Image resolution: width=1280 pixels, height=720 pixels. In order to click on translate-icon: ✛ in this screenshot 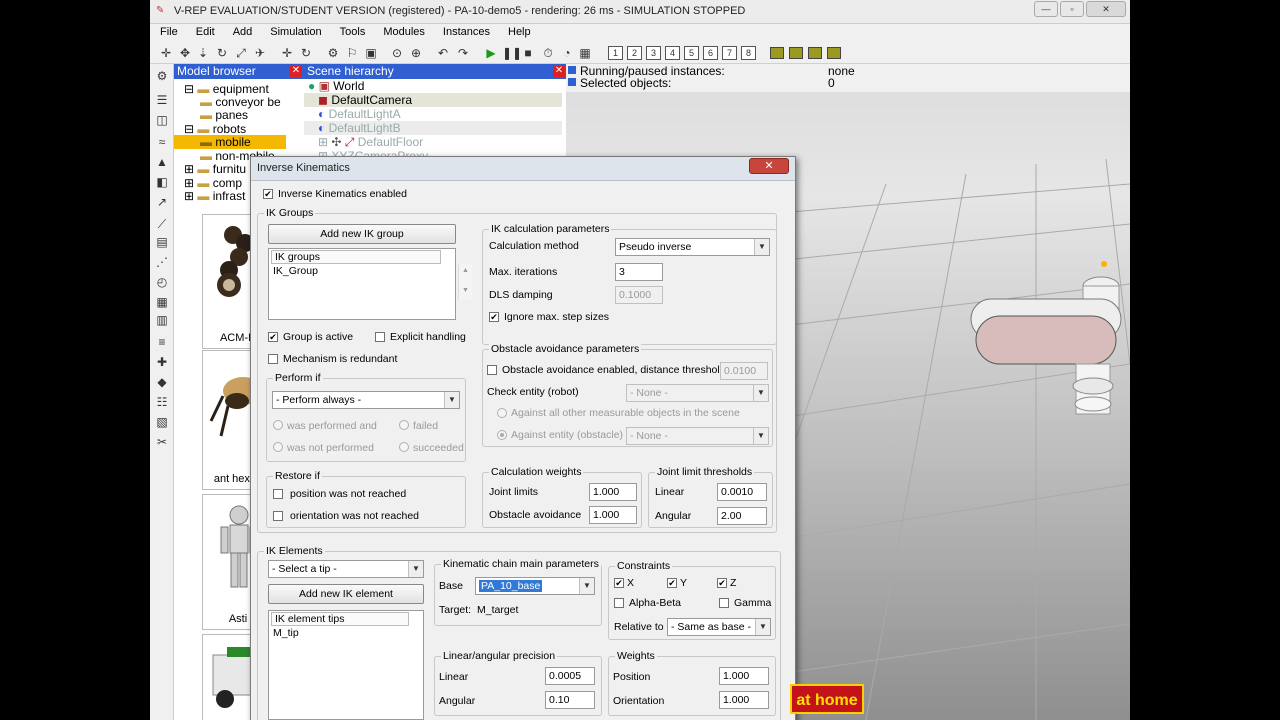, I will do `click(166, 53)`.